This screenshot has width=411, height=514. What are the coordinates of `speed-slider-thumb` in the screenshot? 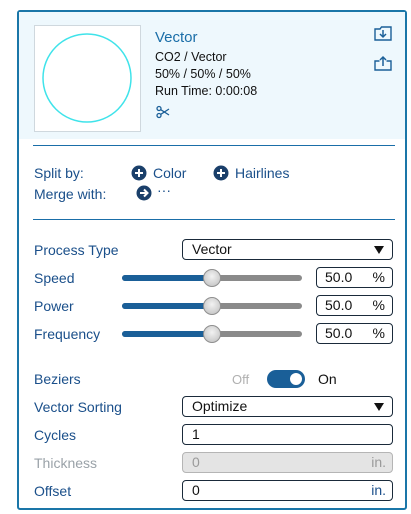 It's located at (212, 278).